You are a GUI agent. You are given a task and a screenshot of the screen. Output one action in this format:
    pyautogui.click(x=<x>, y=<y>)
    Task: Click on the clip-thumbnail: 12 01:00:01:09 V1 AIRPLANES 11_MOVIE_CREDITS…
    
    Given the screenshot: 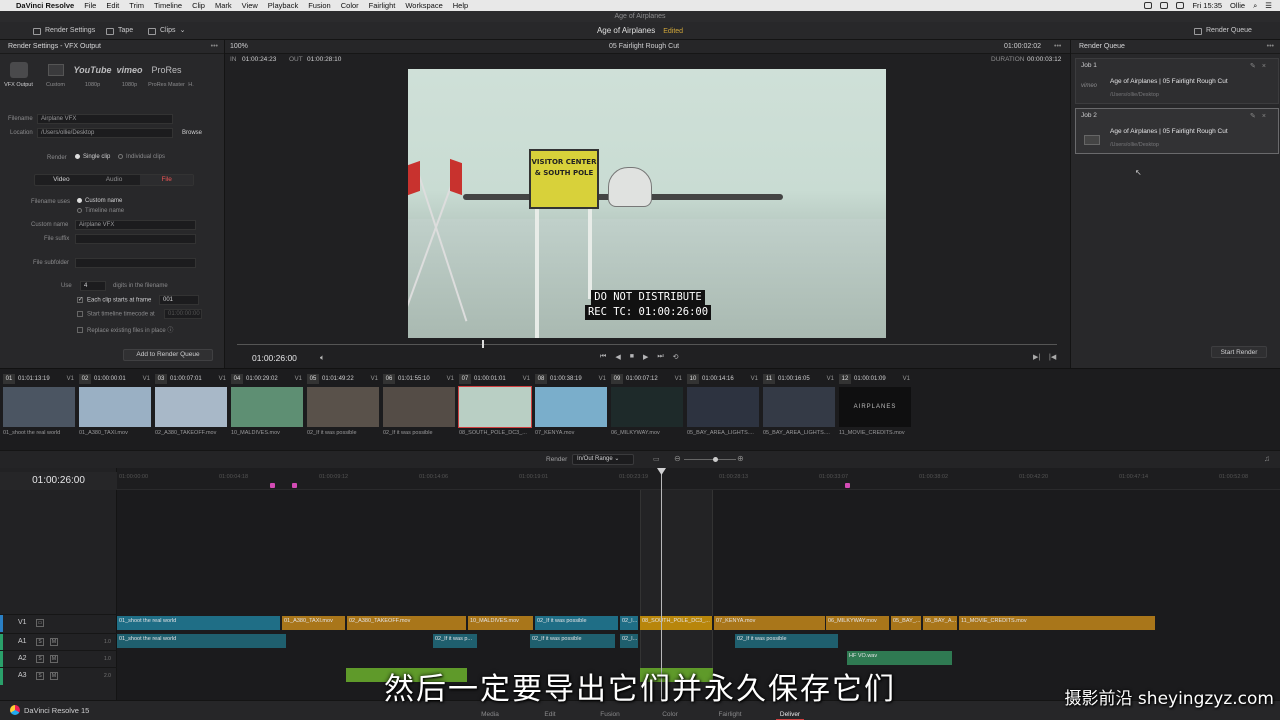 What is the action you would take?
    pyautogui.click(x=876, y=409)
    